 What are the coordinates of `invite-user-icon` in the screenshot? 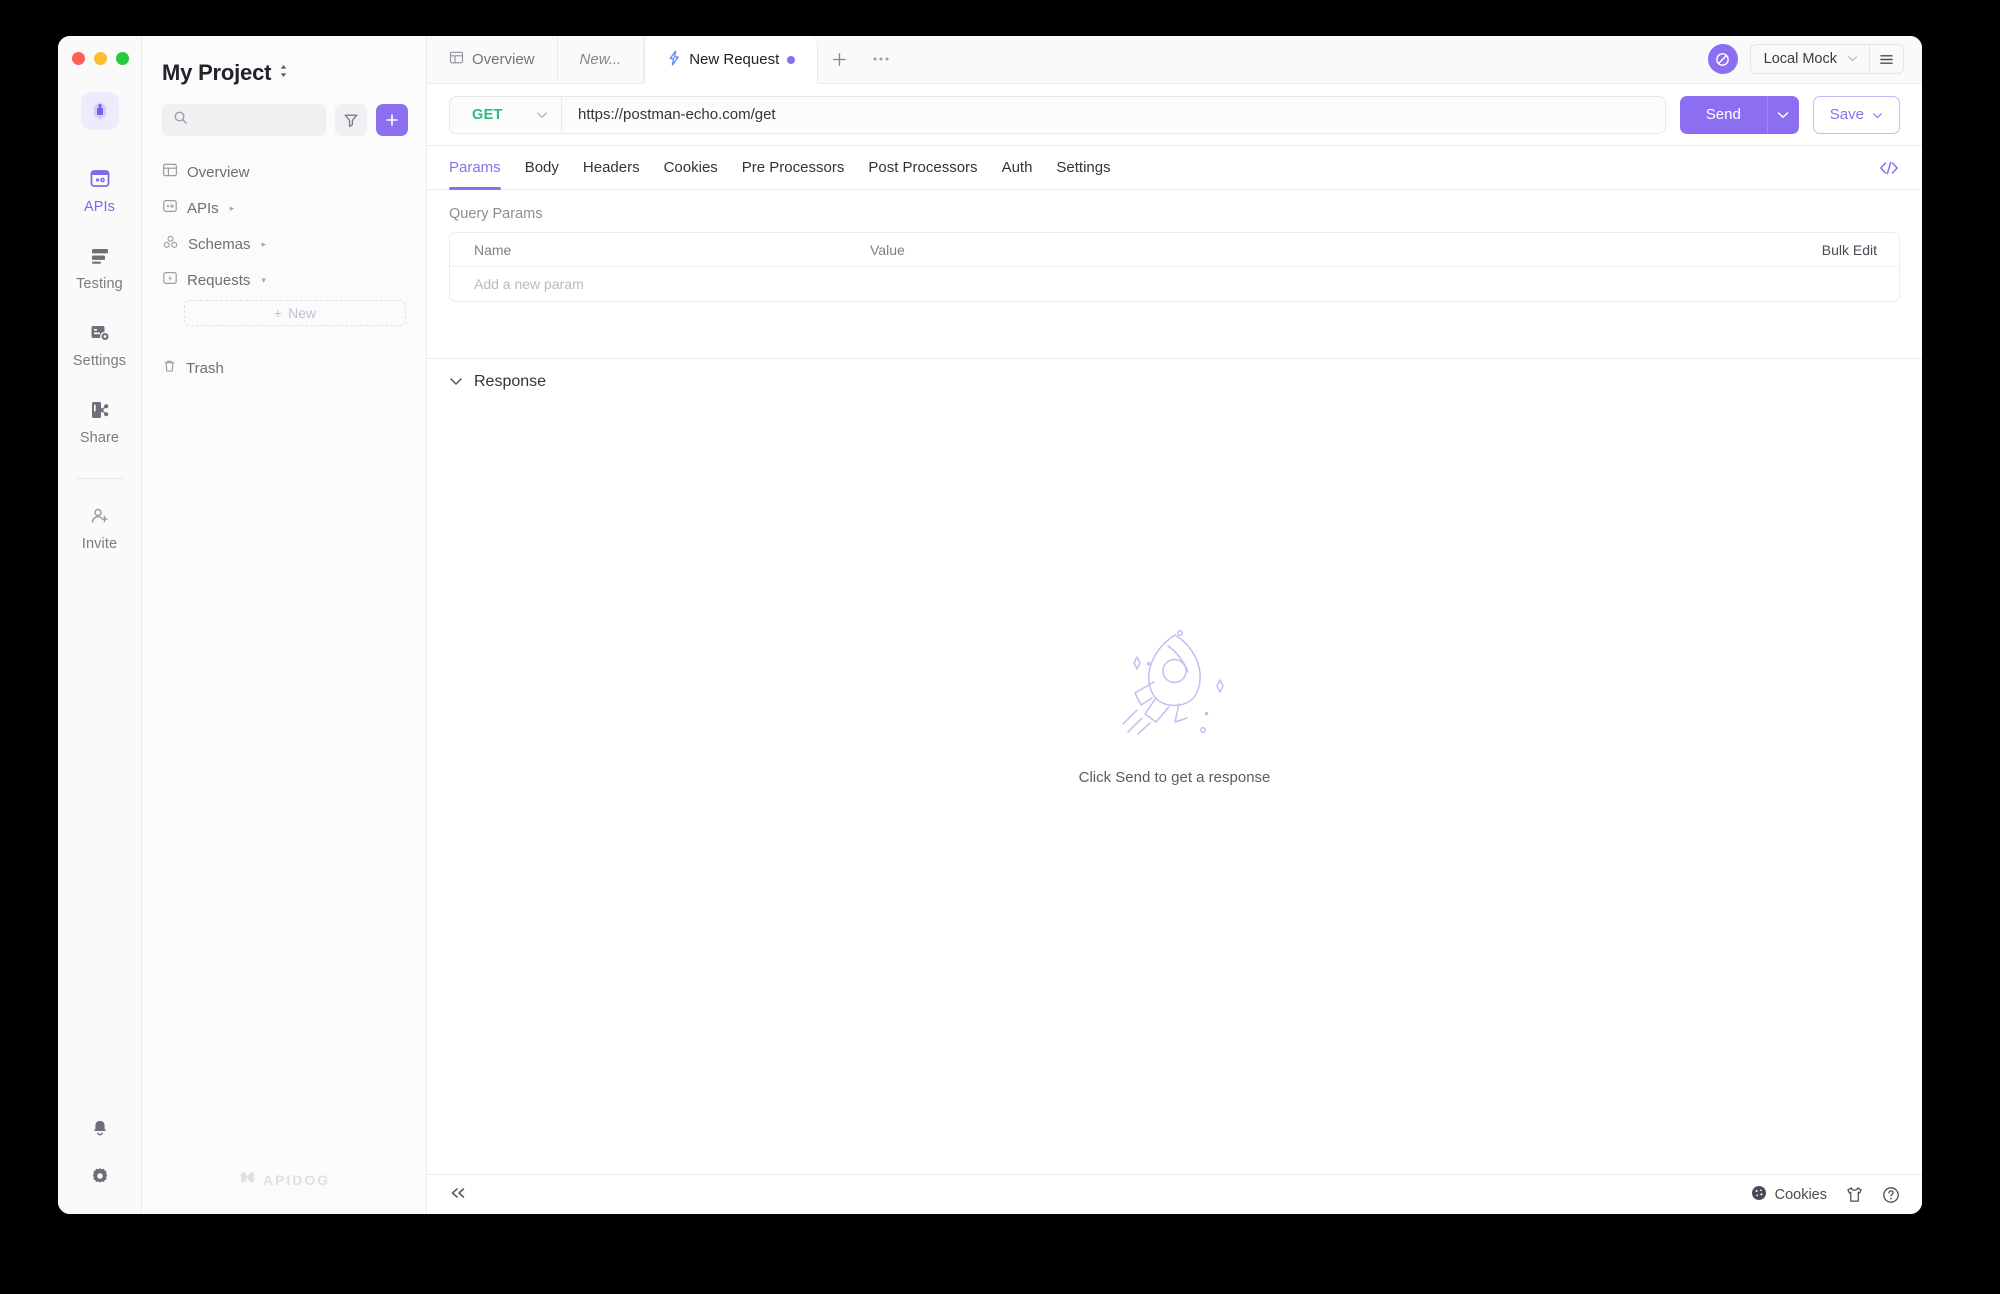 It's located at (100, 516).